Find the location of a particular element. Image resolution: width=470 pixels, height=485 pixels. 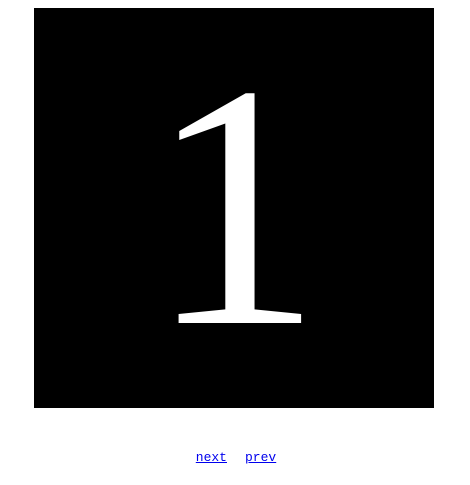

next-link: next is located at coordinates (211, 457).